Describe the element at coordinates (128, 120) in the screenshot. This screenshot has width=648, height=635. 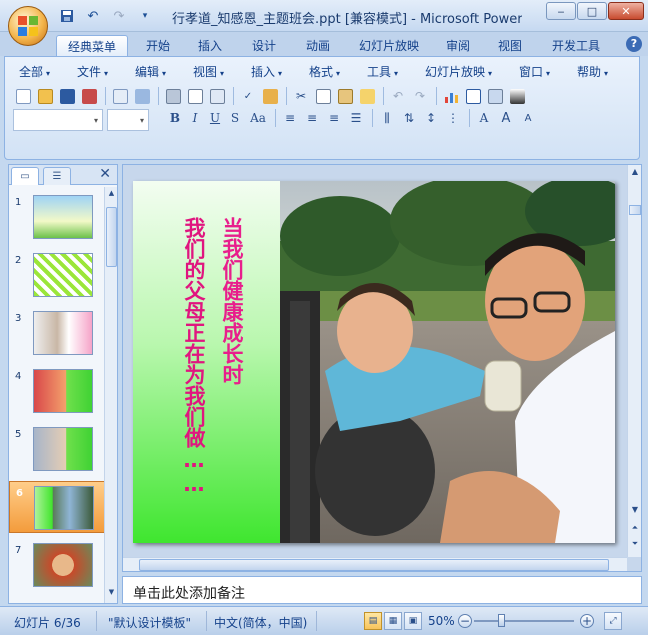
I see `font-size-combo: ▾` at that location.